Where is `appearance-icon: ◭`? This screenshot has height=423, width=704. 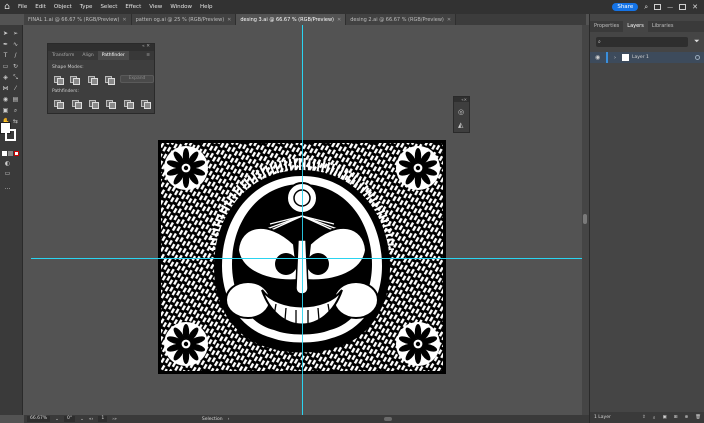
appearance-icon: ◭ is located at coordinates (462, 125).